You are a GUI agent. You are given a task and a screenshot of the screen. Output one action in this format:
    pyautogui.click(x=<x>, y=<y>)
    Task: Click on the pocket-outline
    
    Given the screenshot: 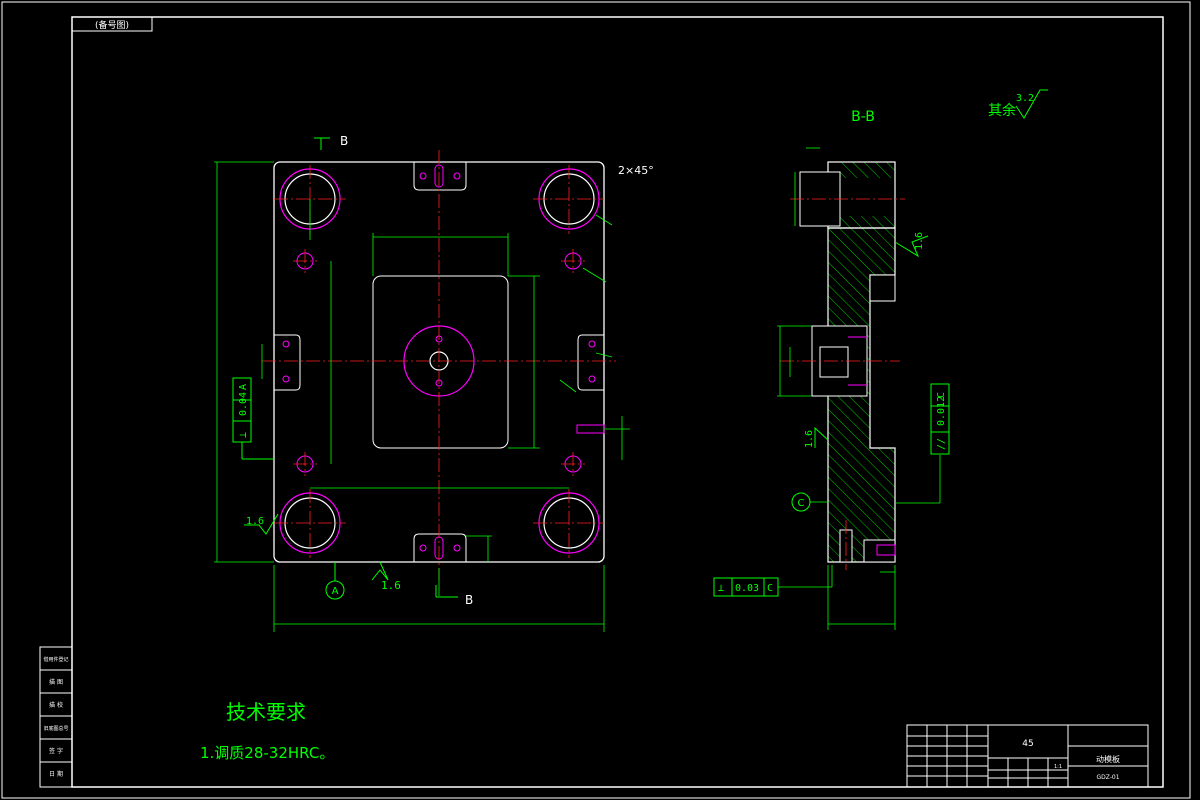 What is the action you would take?
    pyautogui.click(x=440, y=362)
    